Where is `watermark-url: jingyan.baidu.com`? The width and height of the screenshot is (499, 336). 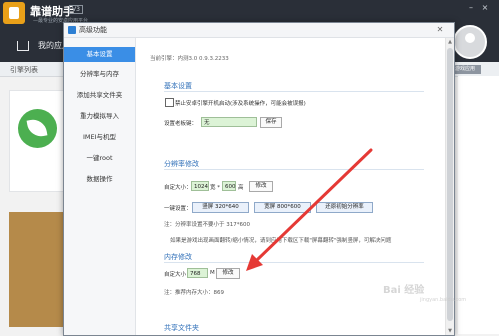
watermark-url: jingyan.baidu.com is located at coordinates (443, 300).